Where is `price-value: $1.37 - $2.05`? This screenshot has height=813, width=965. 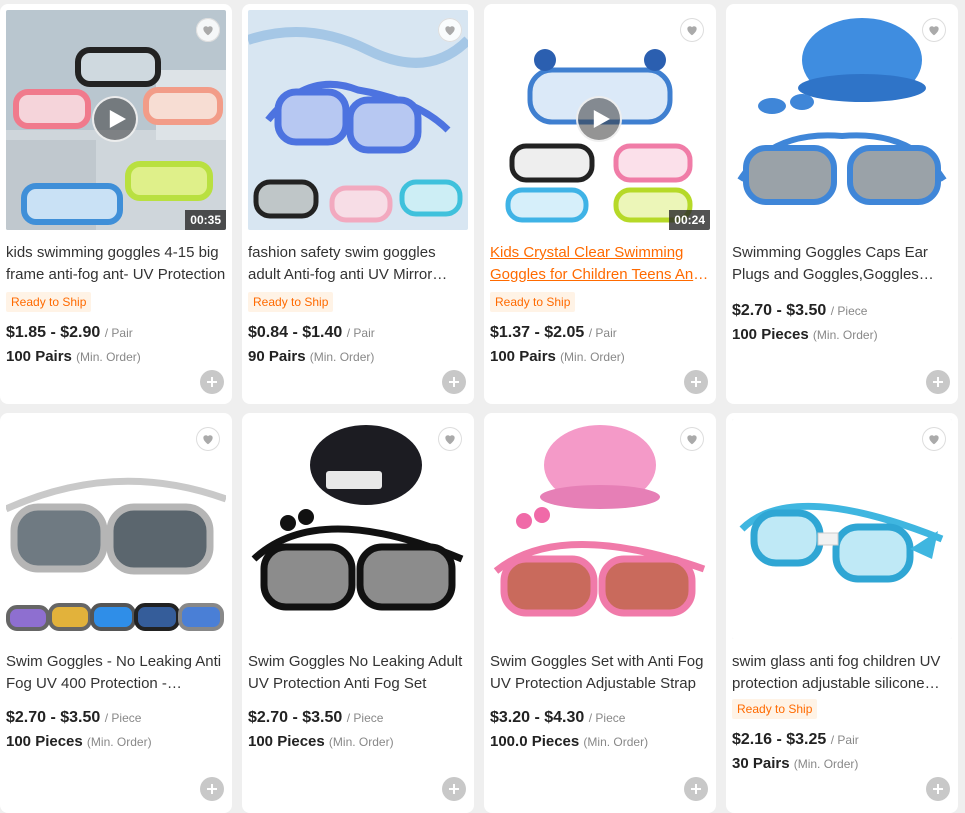
price-value: $1.37 - $2.05 is located at coordinates (537, 332).